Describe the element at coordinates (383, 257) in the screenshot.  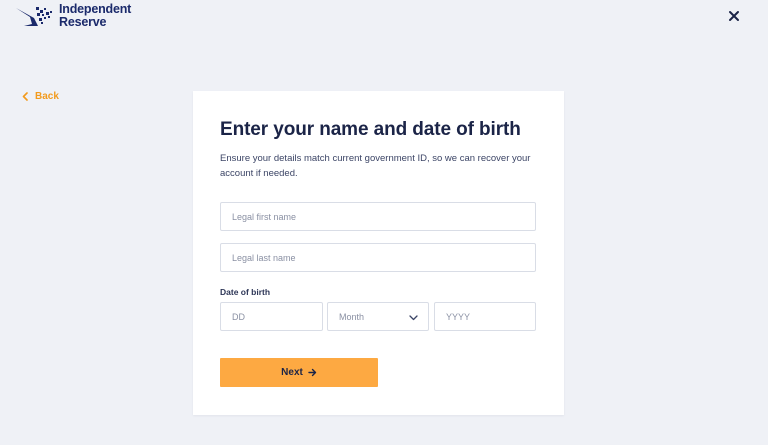
I see `last-name-input` at that location.